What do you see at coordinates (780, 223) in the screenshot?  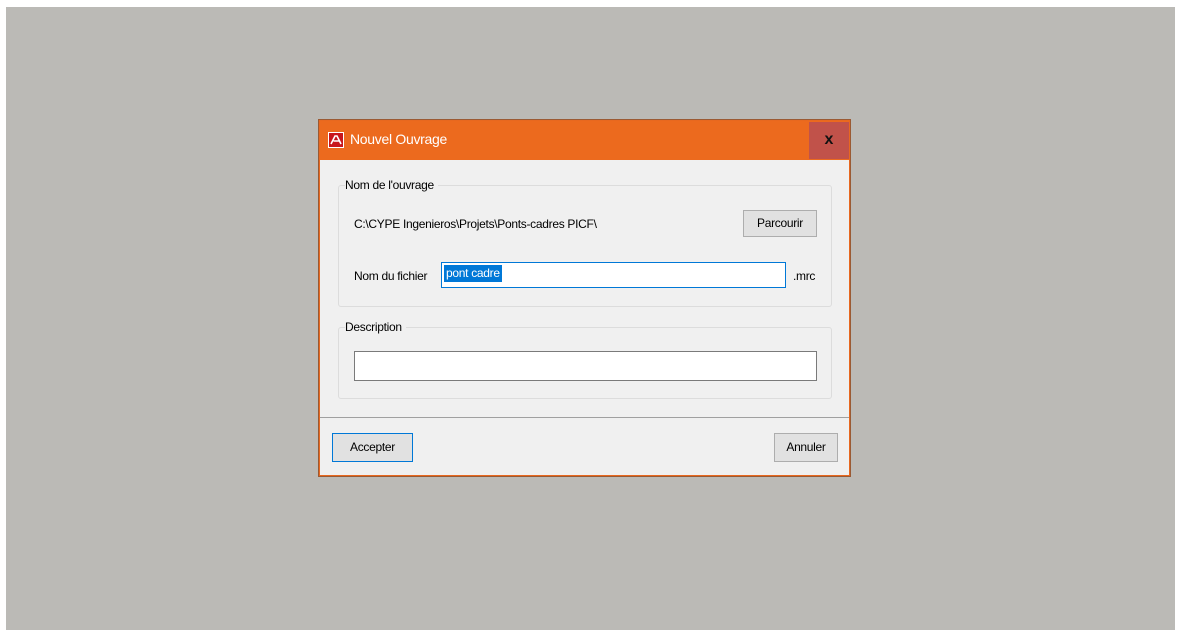 I see `browse-button: Parcourir` at bounding box center [780, 223].